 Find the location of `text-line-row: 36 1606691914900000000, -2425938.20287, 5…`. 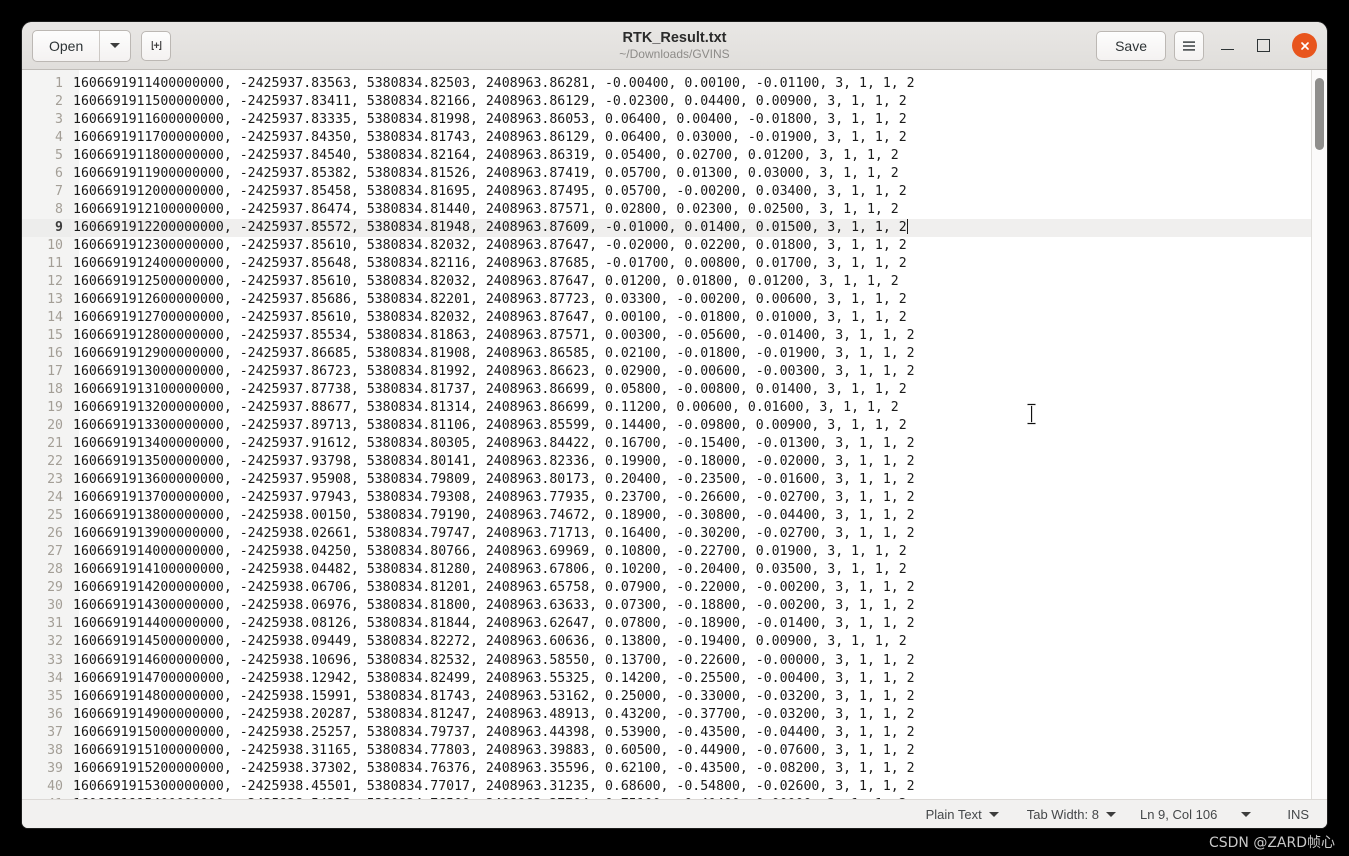

text-line-row: 36 1606691914900000000, -2425938.20287, 5… is located at coordinates (666, 714).